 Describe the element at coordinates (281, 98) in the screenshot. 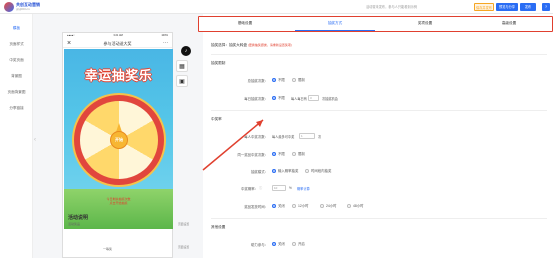

I see `radio-label: 不限` at that location.